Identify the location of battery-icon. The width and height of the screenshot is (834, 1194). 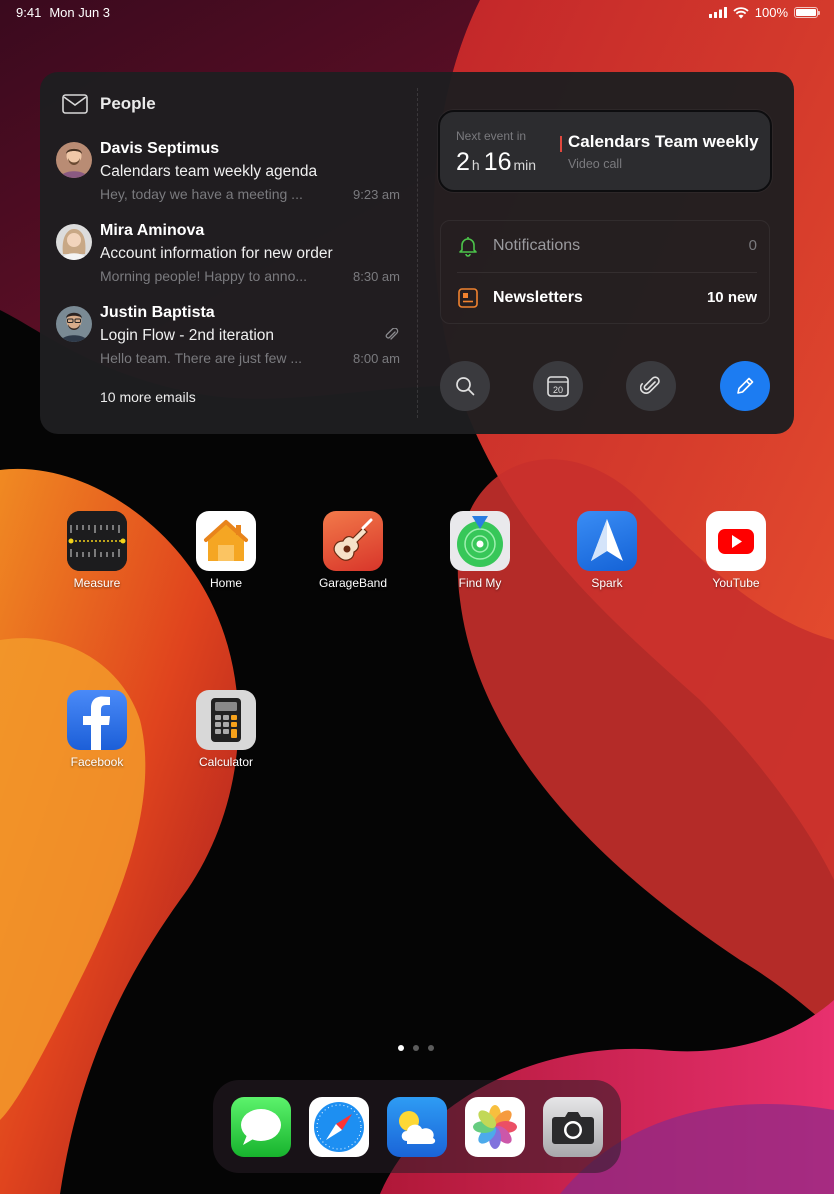
(807, 12).